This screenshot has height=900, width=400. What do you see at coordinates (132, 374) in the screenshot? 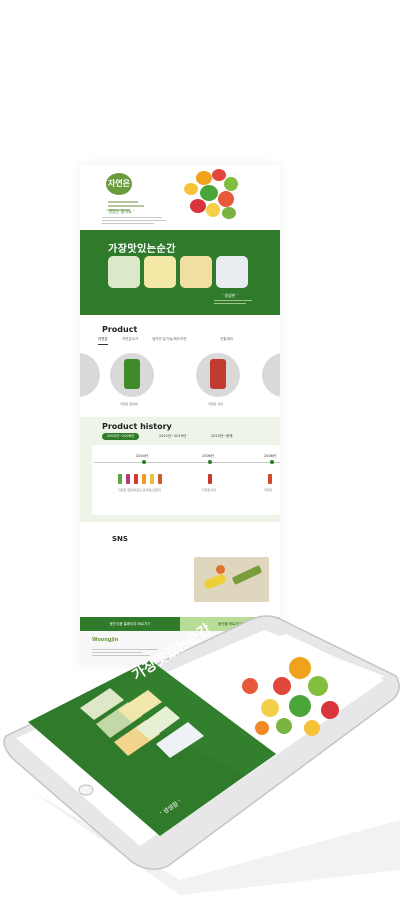
I see `aloe-jar-image` at bounding box center [132, 374].